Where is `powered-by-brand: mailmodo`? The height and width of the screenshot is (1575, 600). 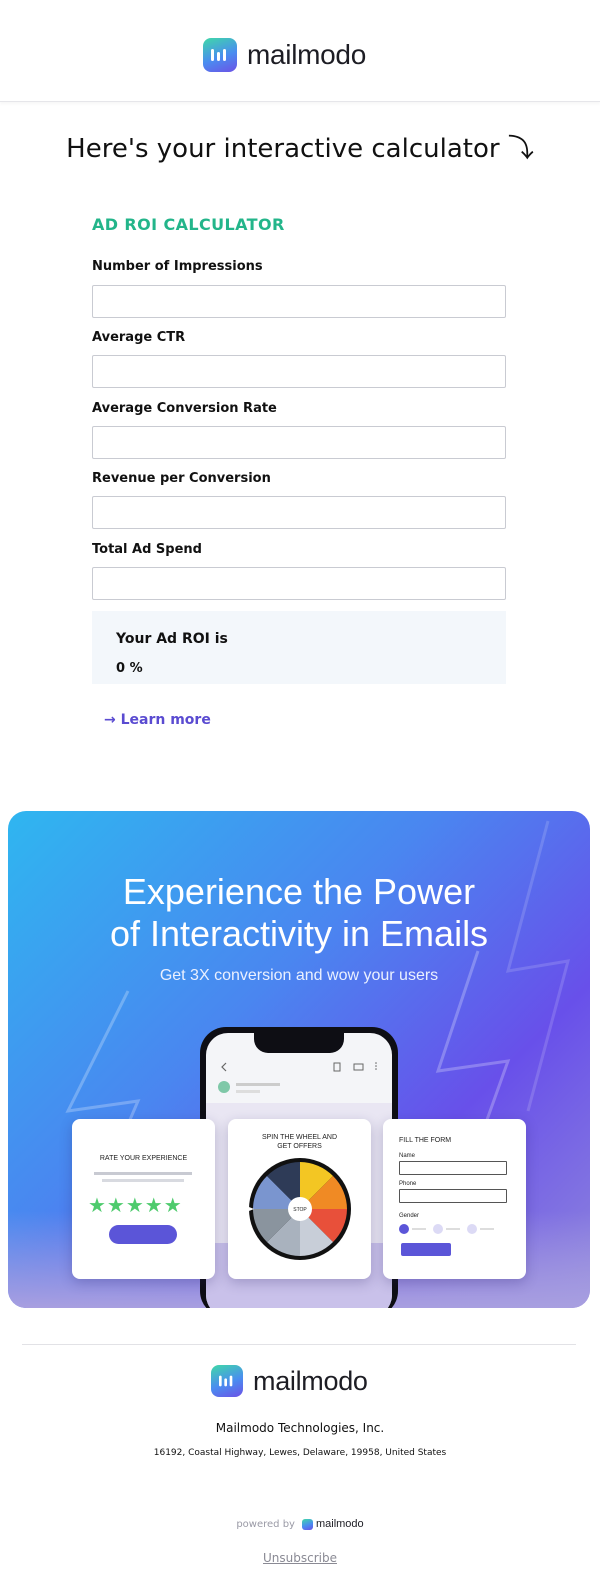
powered-by-brand: mailmodo is located at coordinates (339, 1524).